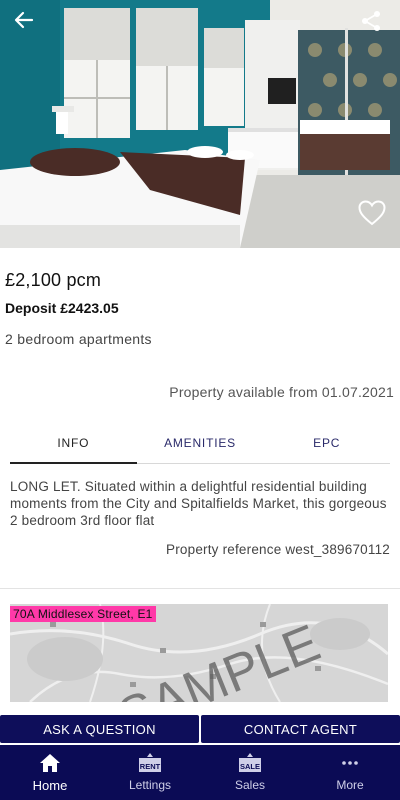 The image size is (400, 800). I want to click on back-button, so click(32, 28).